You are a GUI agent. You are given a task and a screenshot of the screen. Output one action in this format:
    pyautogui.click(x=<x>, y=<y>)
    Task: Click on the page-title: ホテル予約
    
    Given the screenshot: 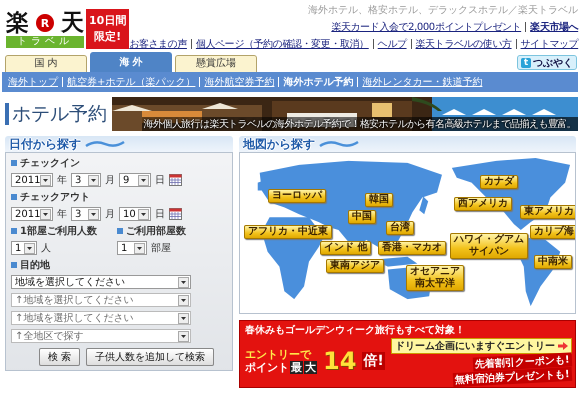 What is the action you would take?
    pyautogui.click(x=54, y=114)
    